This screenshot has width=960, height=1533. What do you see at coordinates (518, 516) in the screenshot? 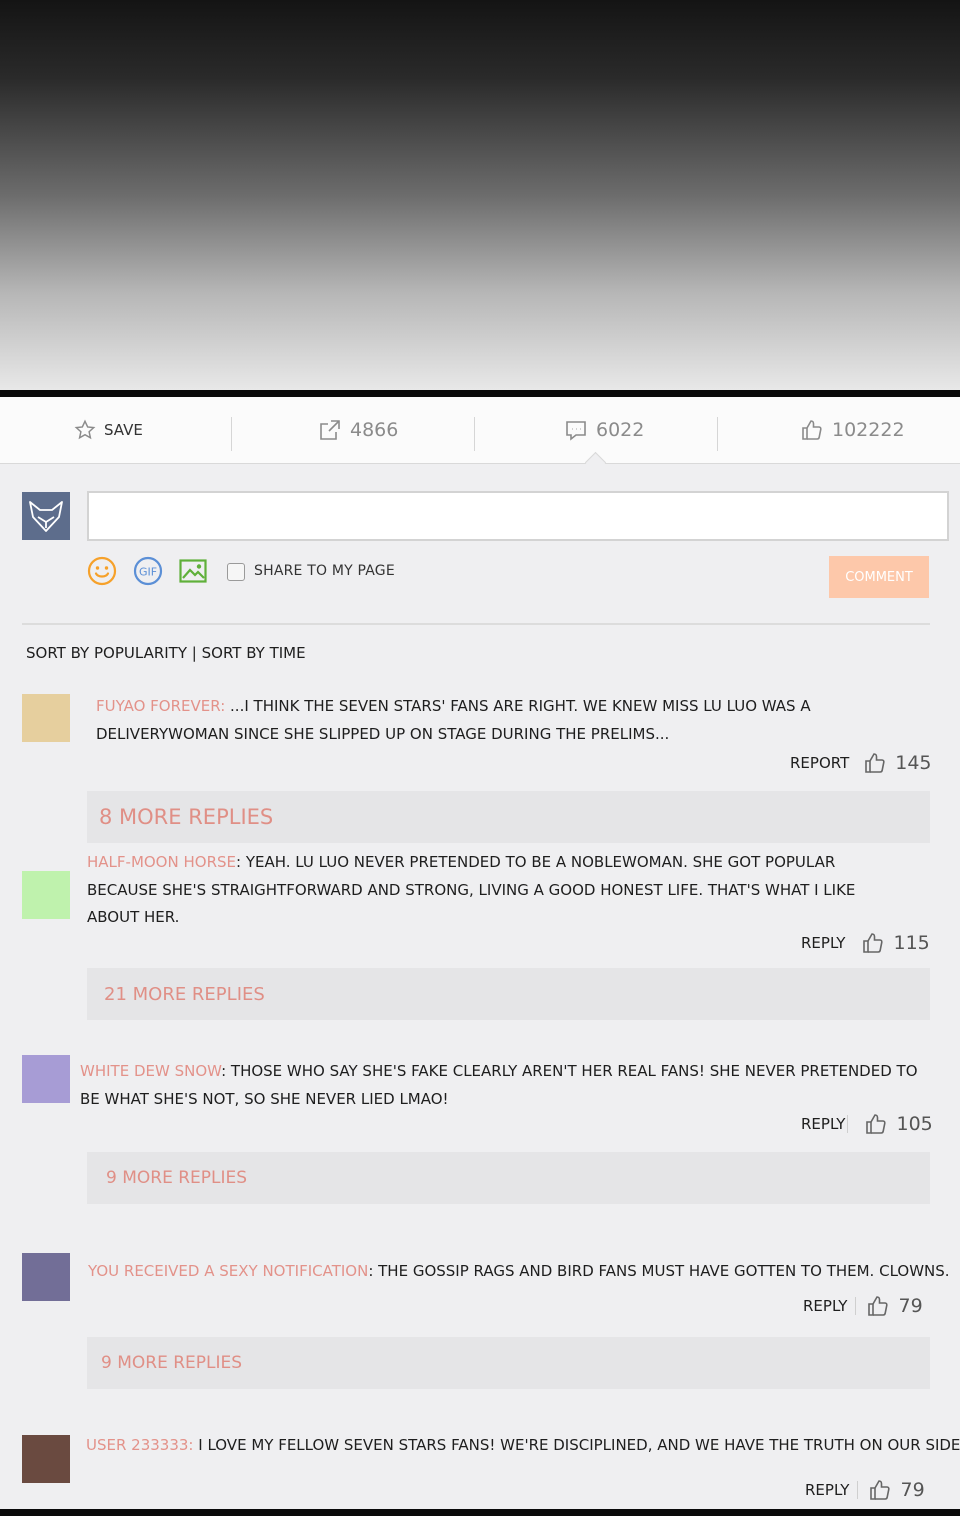
I see `comment-input` at bounding box center [518, 516].